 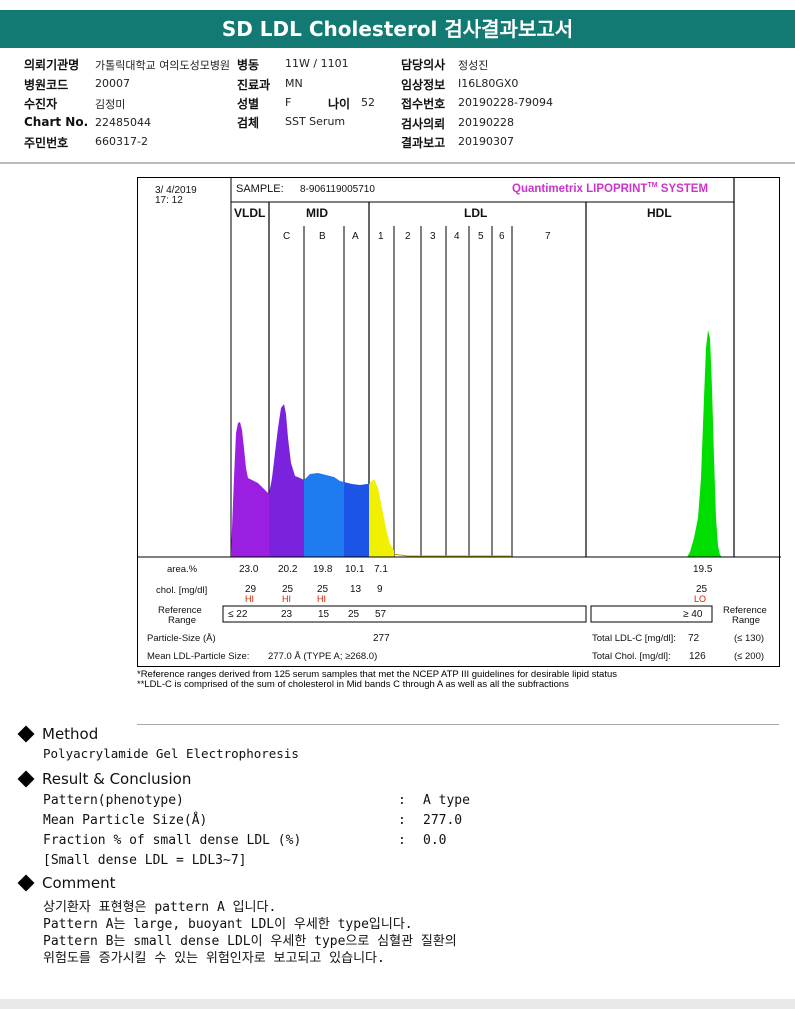 What do you see at coordinates (548, 236) in the screenshot?
I see `band-label: 7` at bounding box center [548, 236].